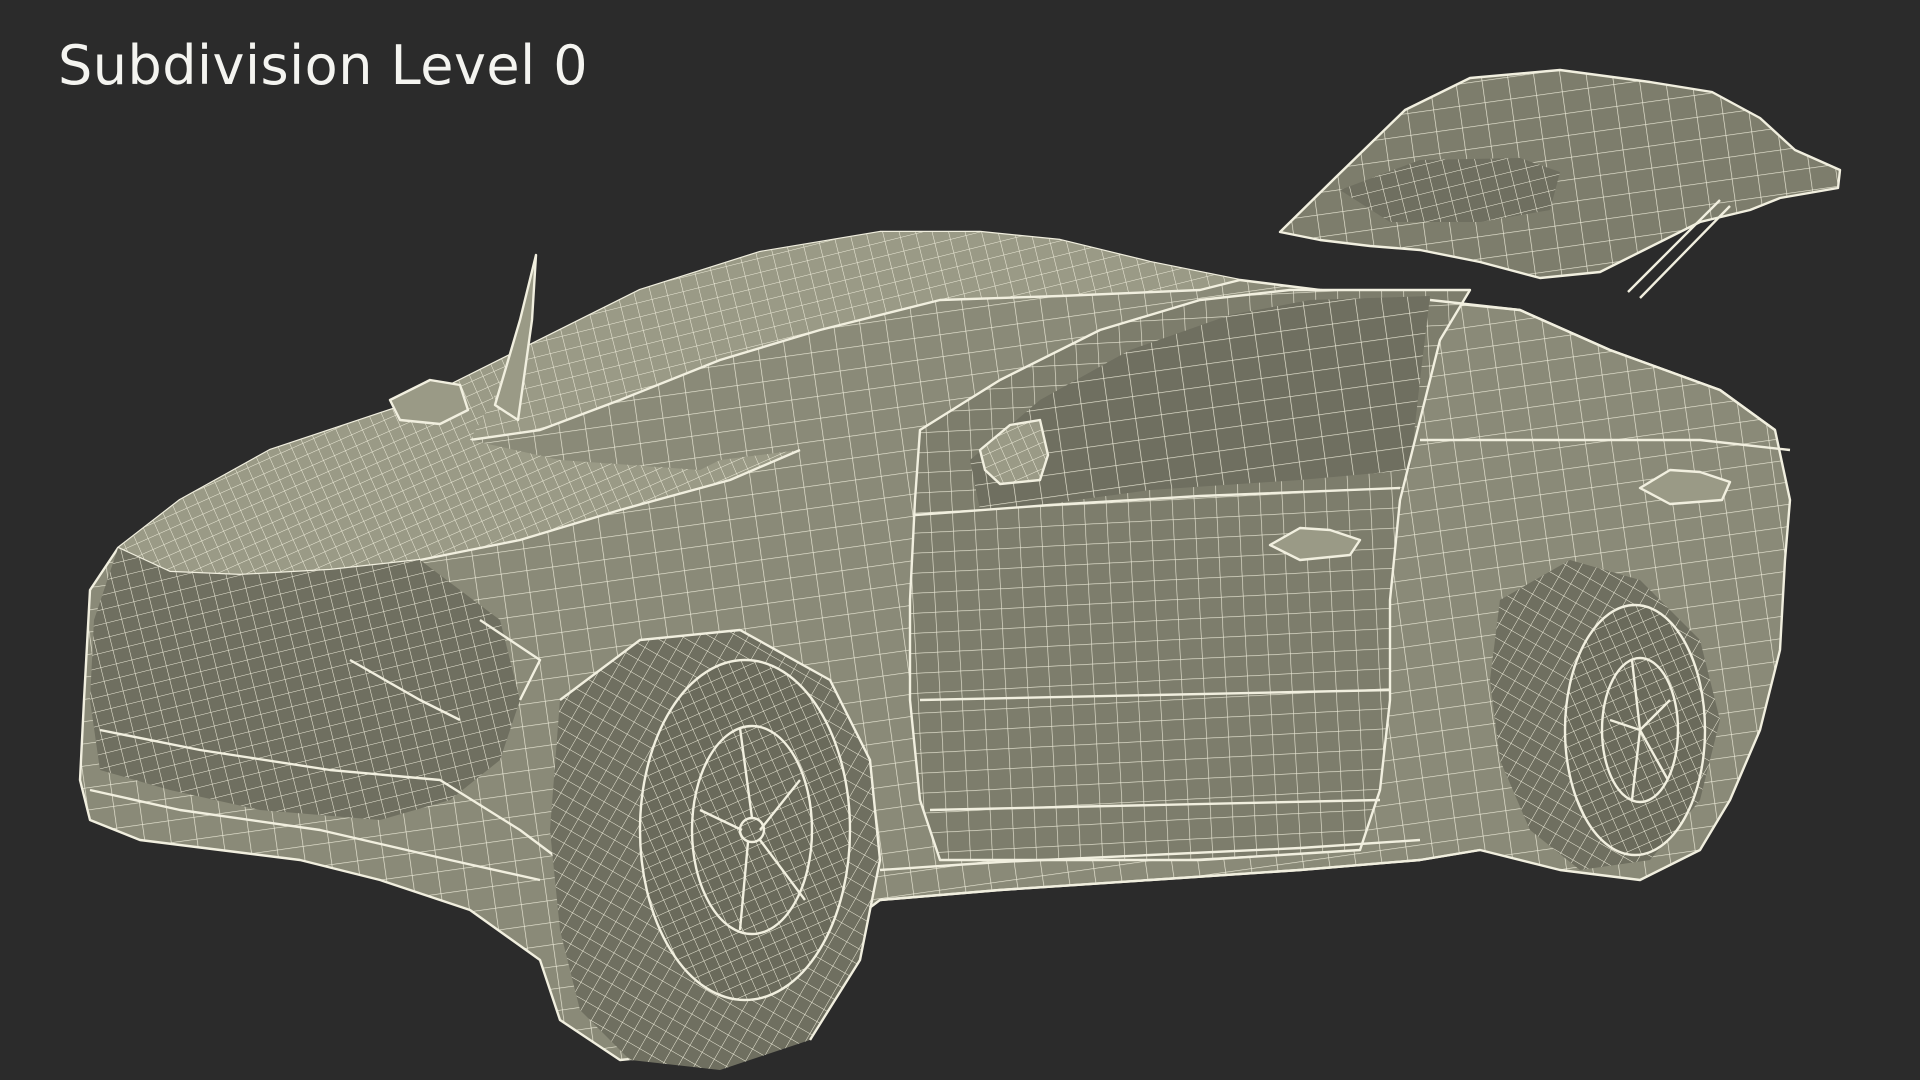 The image size is (1920, 1080). Describe the element at coordinates (1560, 183) in the screenshot. I see `tailgate` at that location.